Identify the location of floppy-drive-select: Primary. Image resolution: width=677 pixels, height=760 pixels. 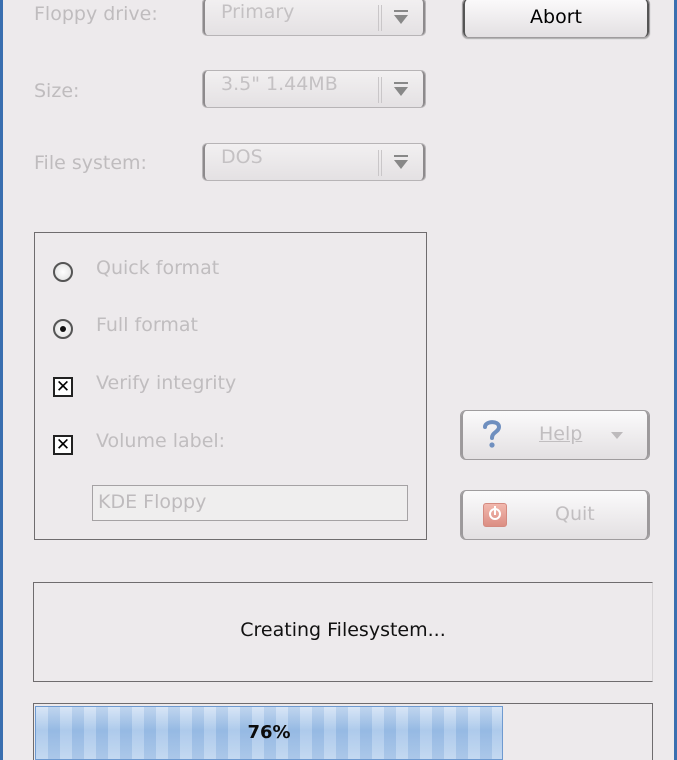
(314, 18).